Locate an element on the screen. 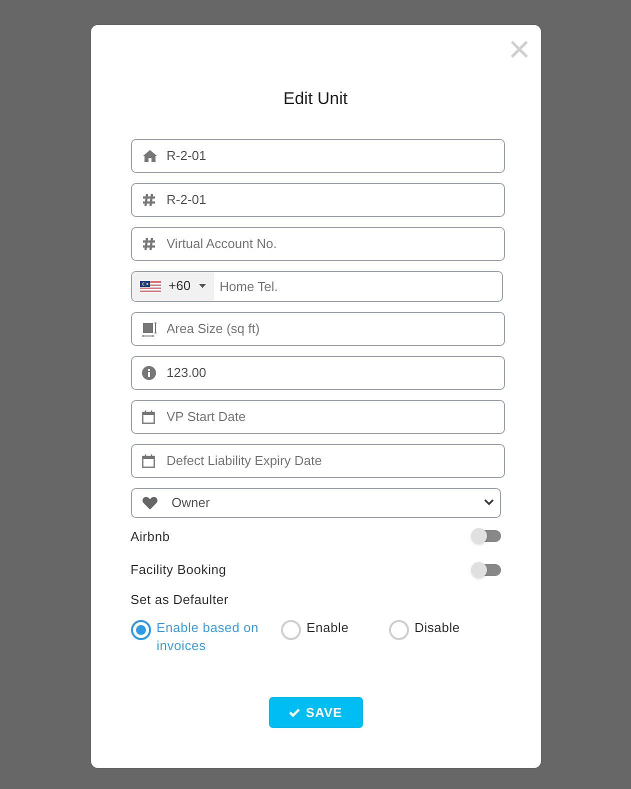  phone-field: +60 Home Tel. is located at coordinates (316, 286).